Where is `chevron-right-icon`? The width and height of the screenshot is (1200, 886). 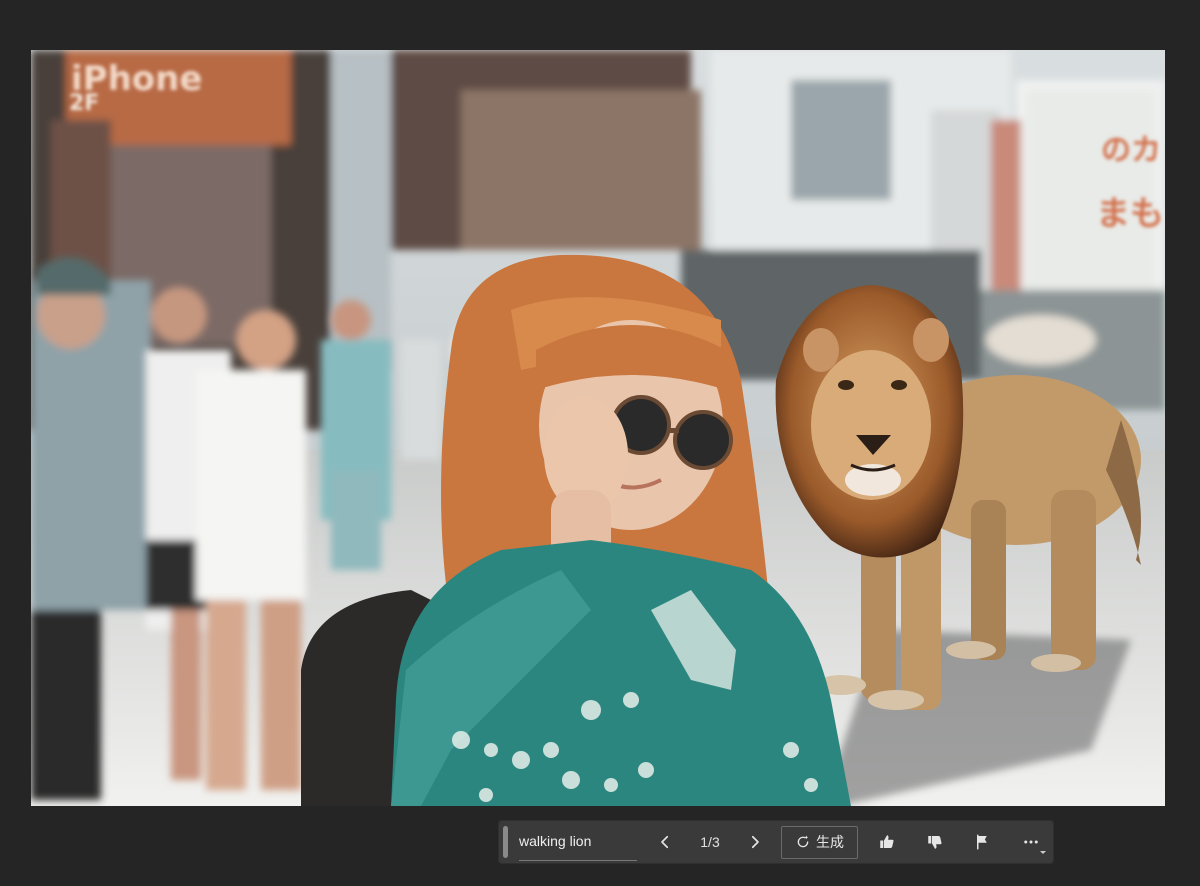 chevron-right-icon is located at coordinates (755, 842).